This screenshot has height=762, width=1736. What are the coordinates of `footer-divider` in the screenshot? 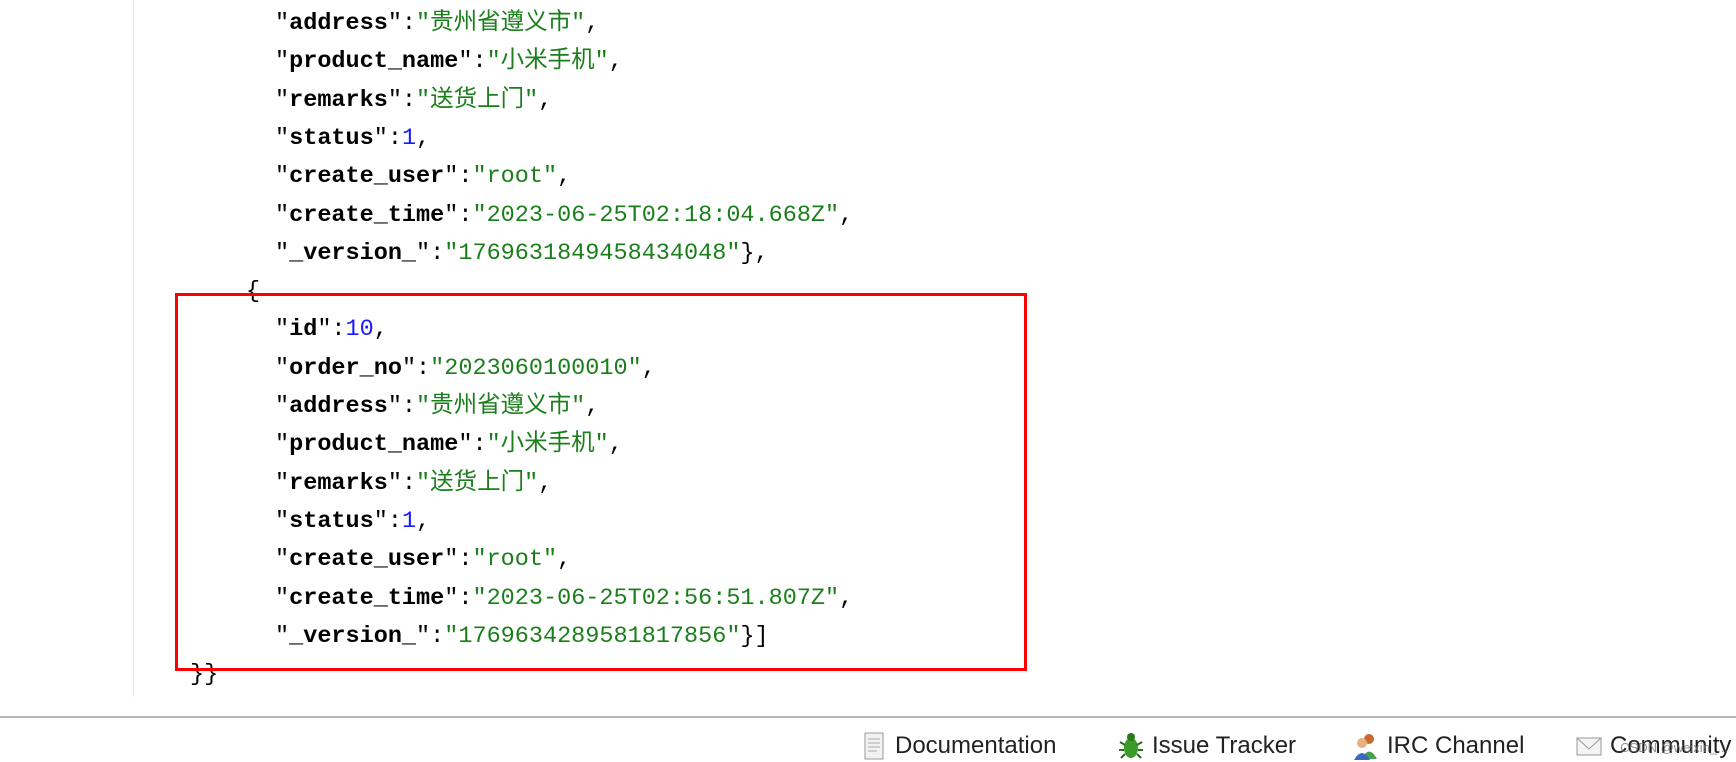 It's located at (868, 717).